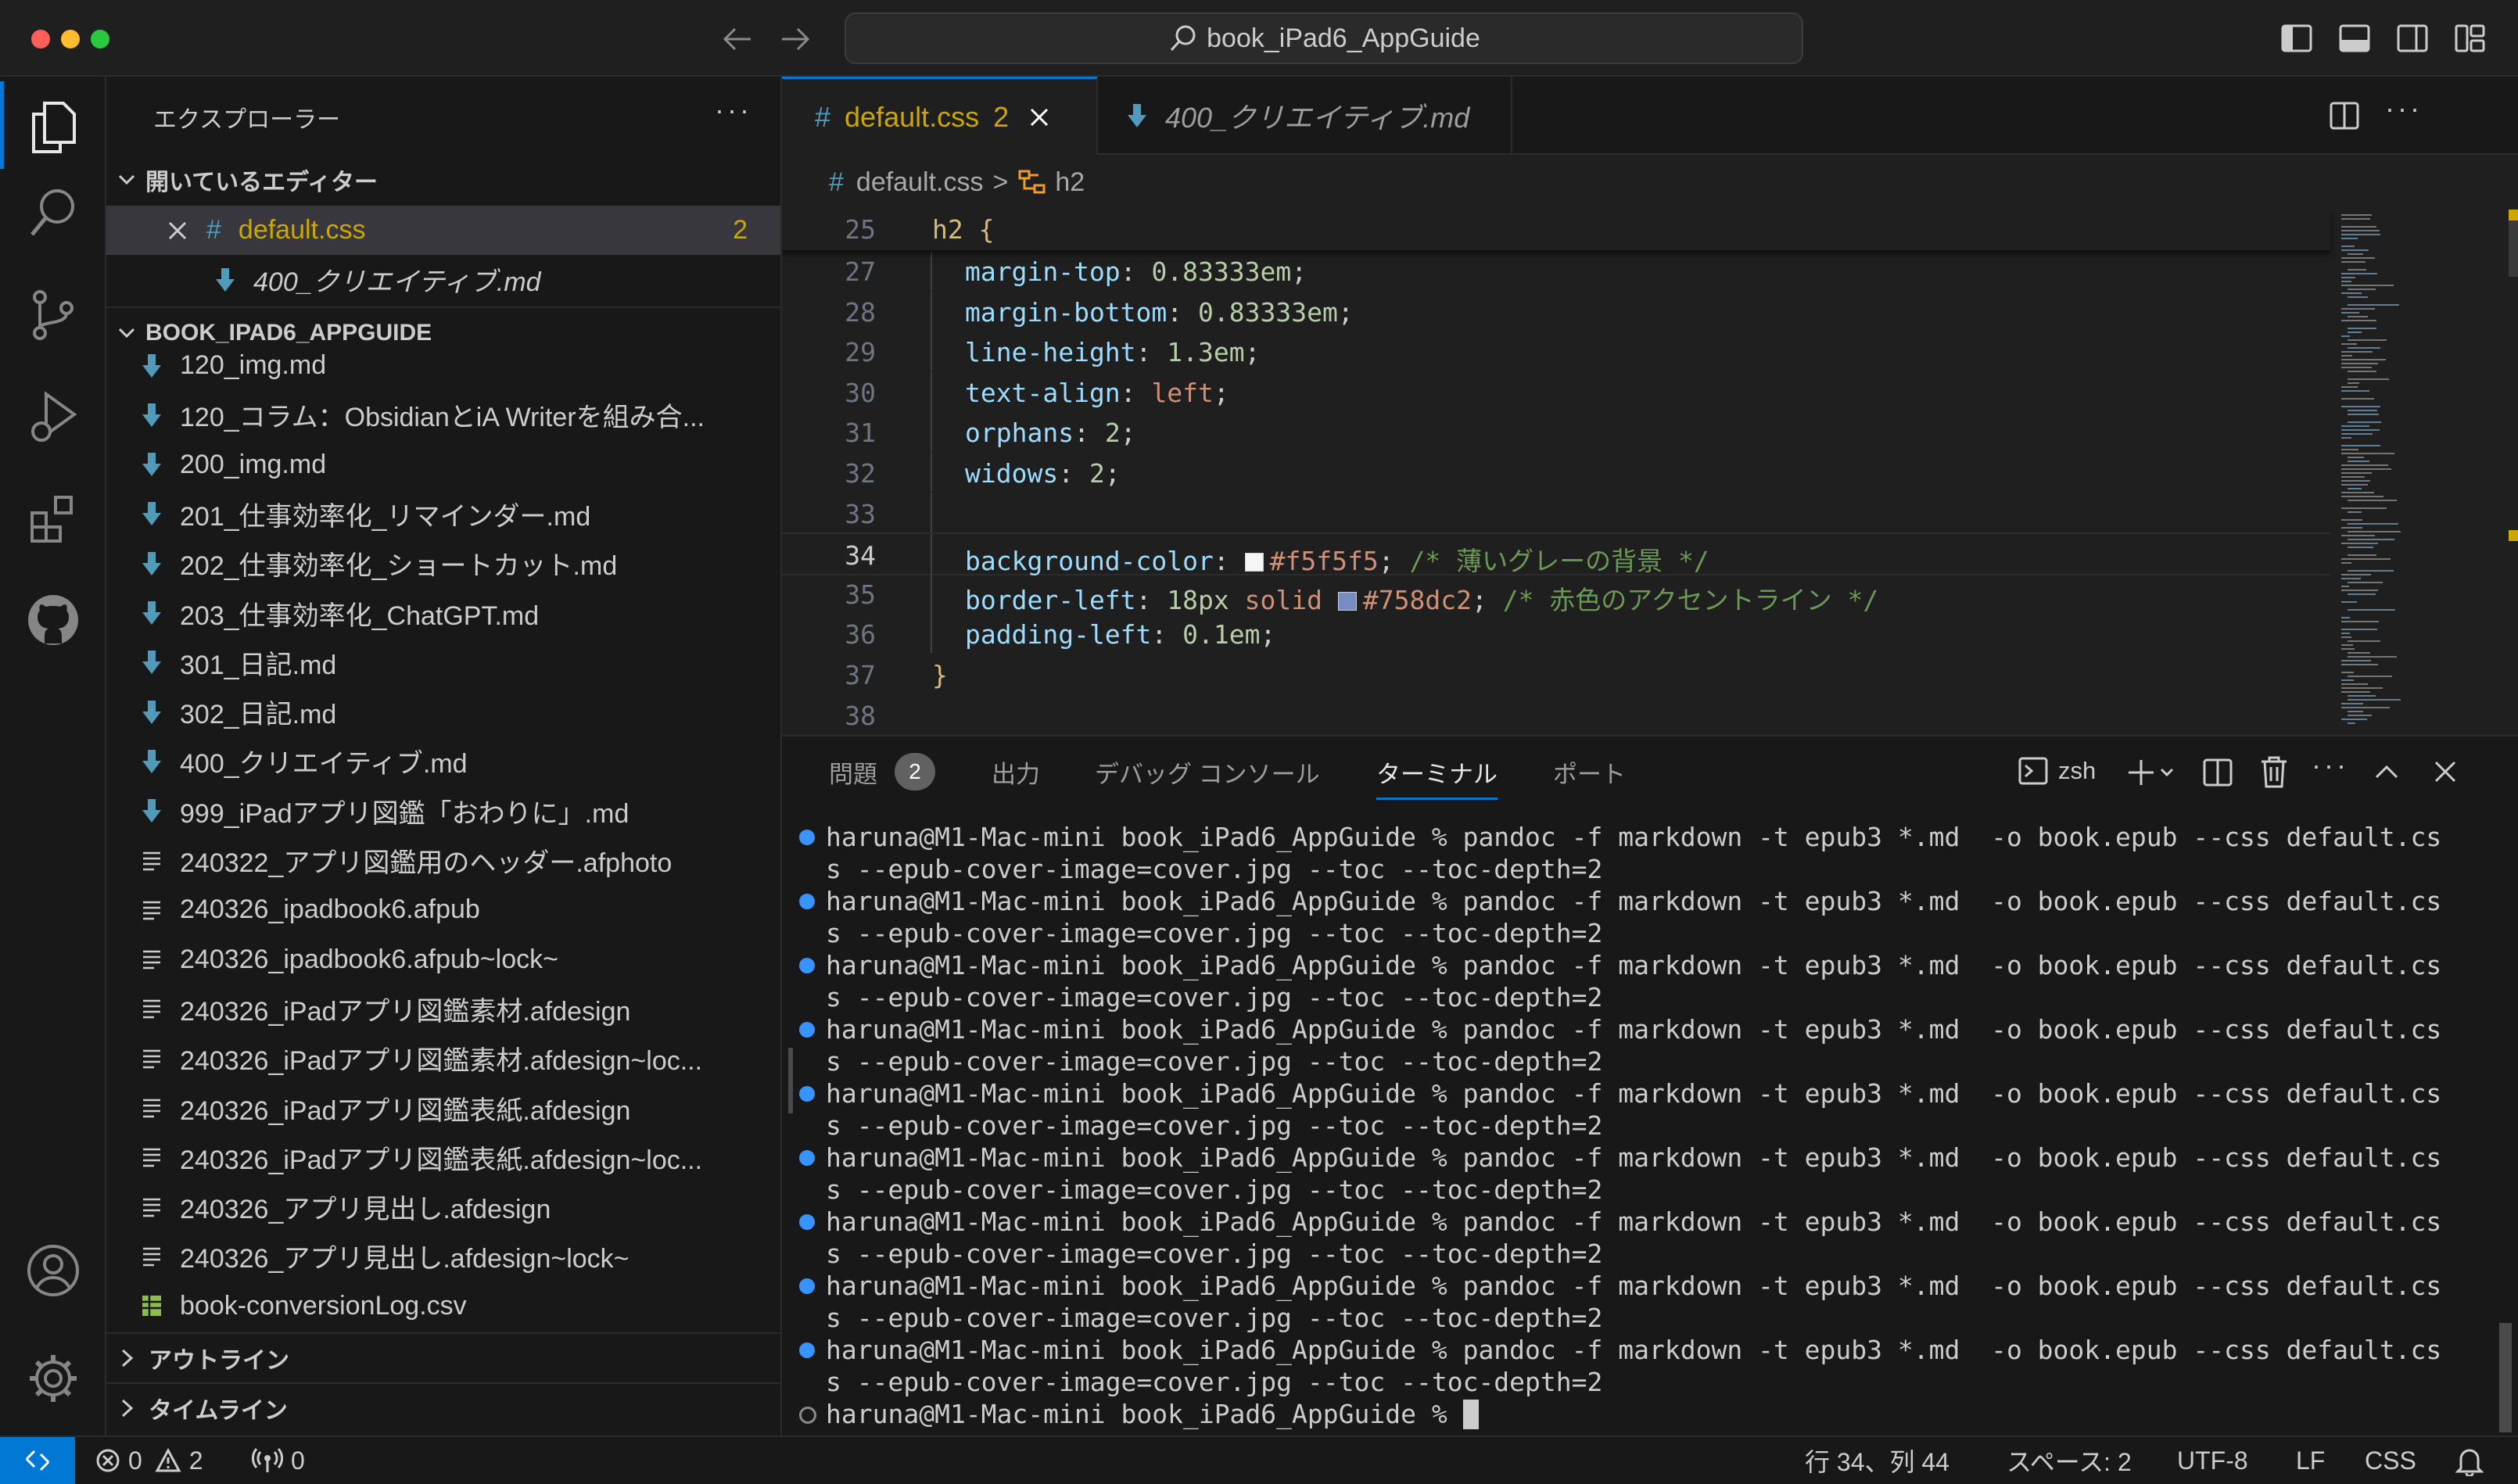  Describe the element at coordinates (1556, 472) in the screenshot. I see `code-line: 32 widows: 2;` at that location.